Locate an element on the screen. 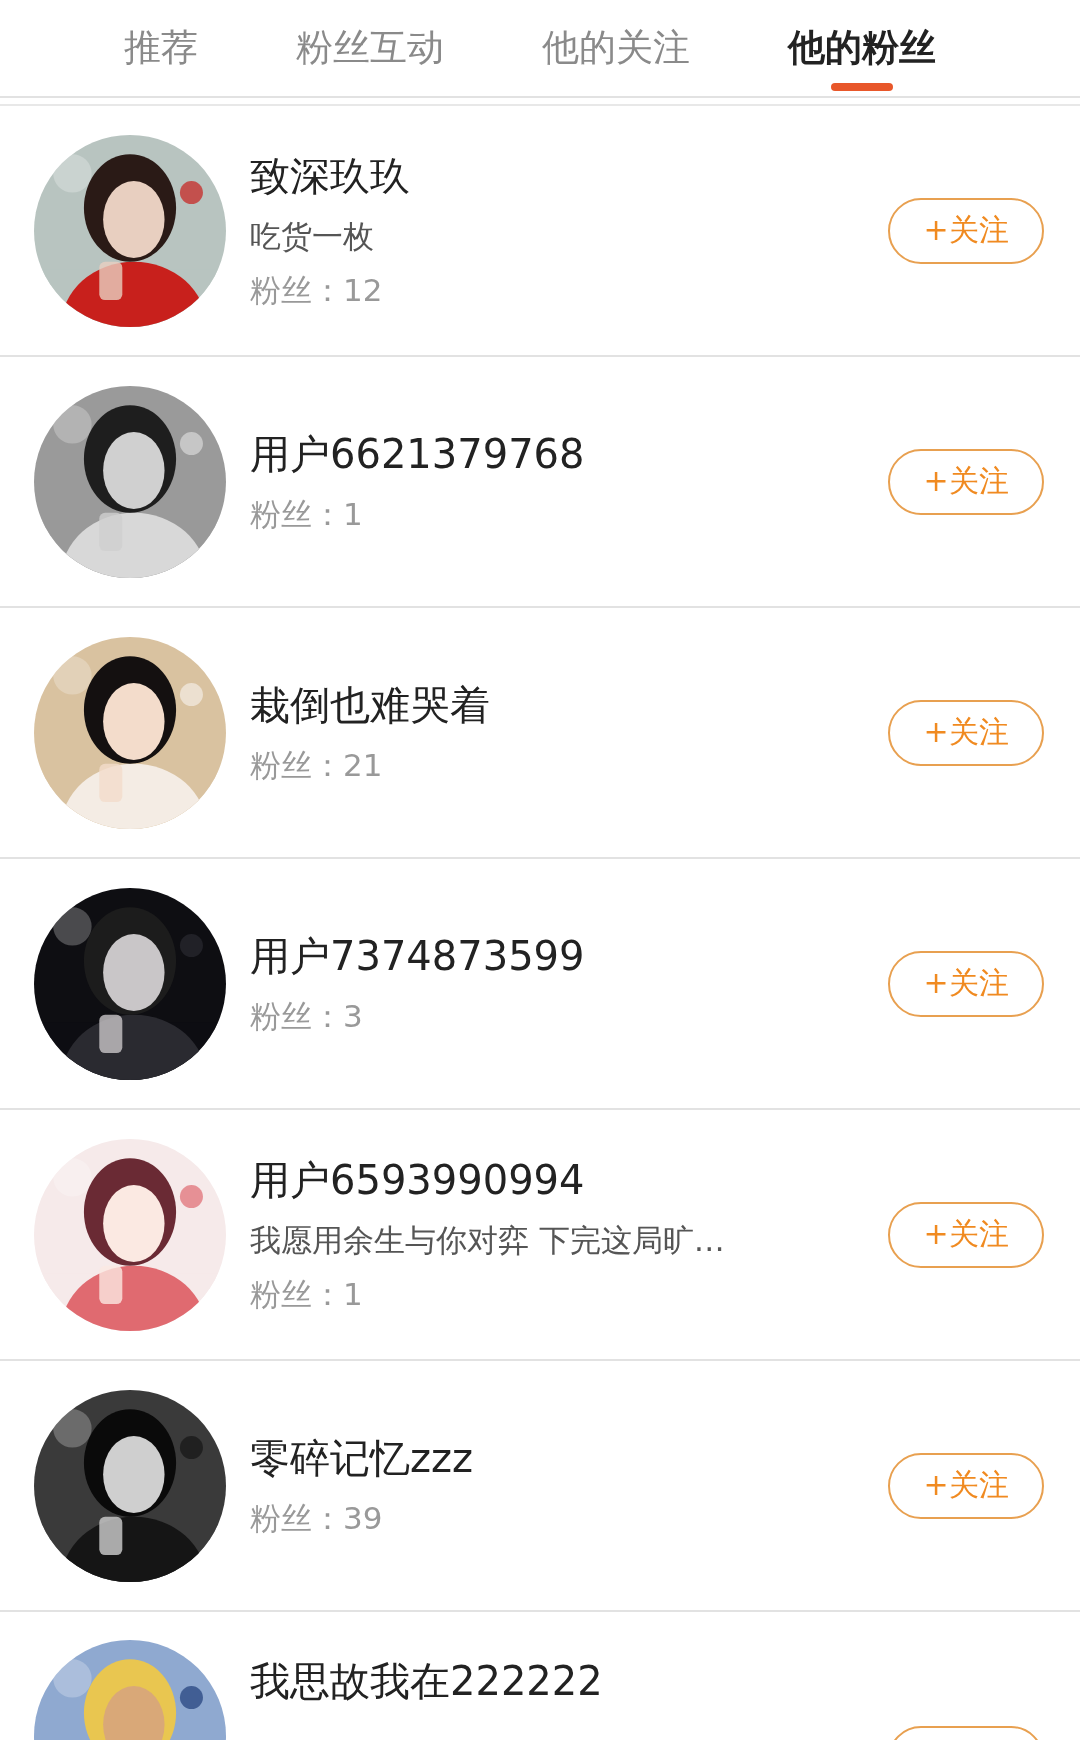  tab: 粉丝互动 is located at coordinates (370, 48).